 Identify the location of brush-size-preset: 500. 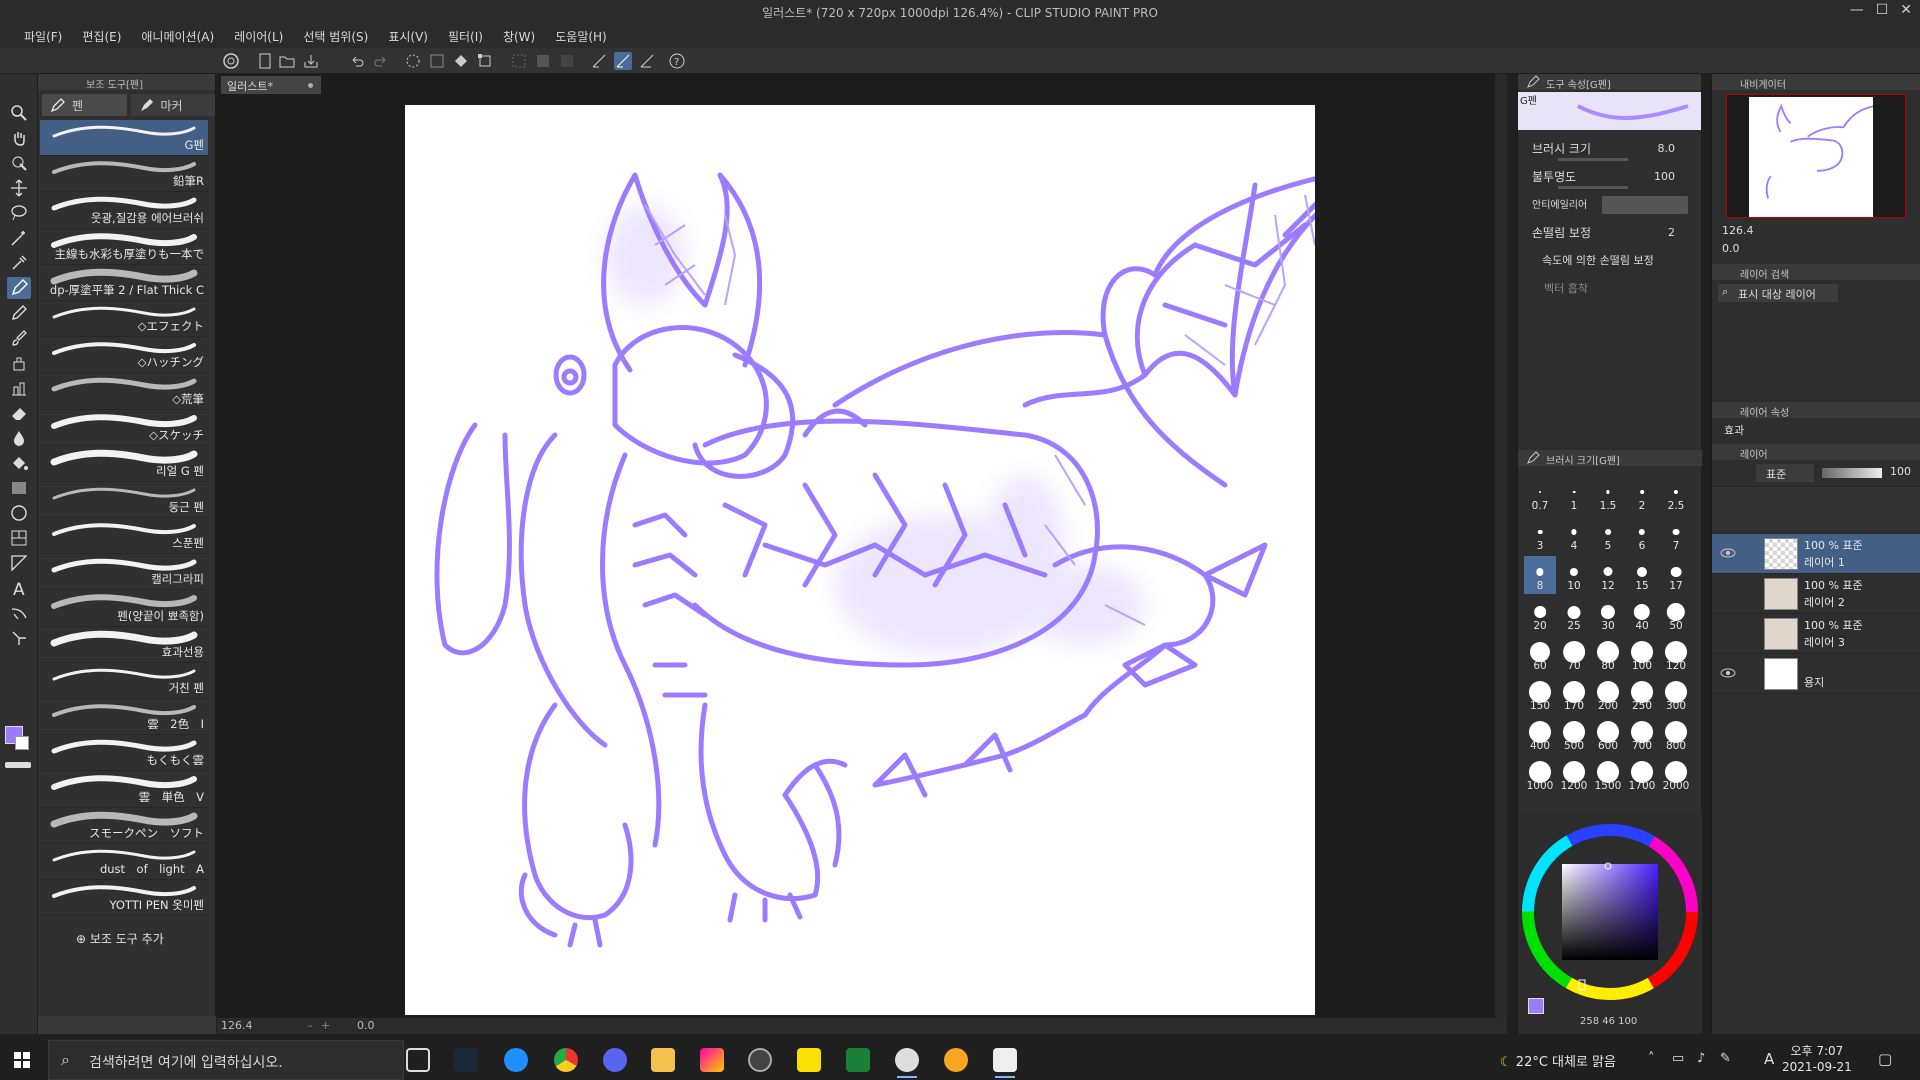
(1574, 735).